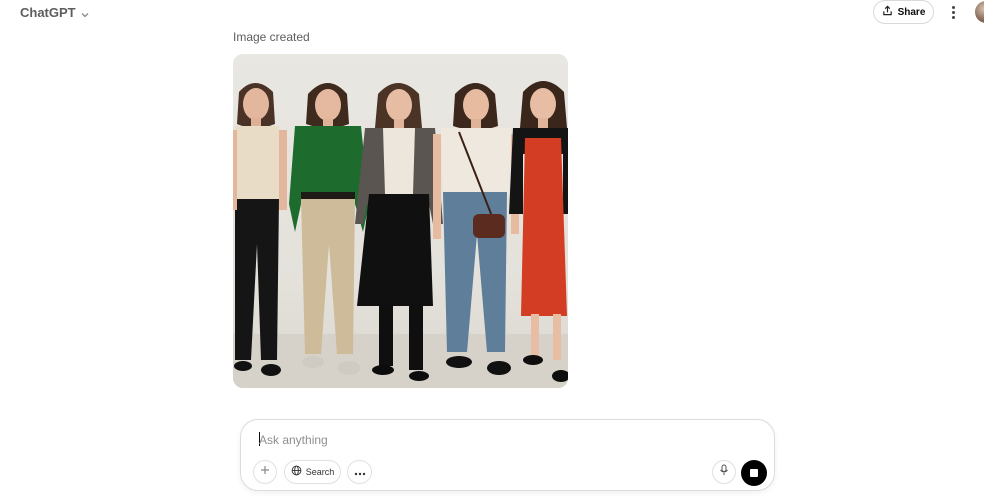 The width and height of the screenshot is (984, 499). I want to click on model-label: ChatGPT, so click(48, 12).